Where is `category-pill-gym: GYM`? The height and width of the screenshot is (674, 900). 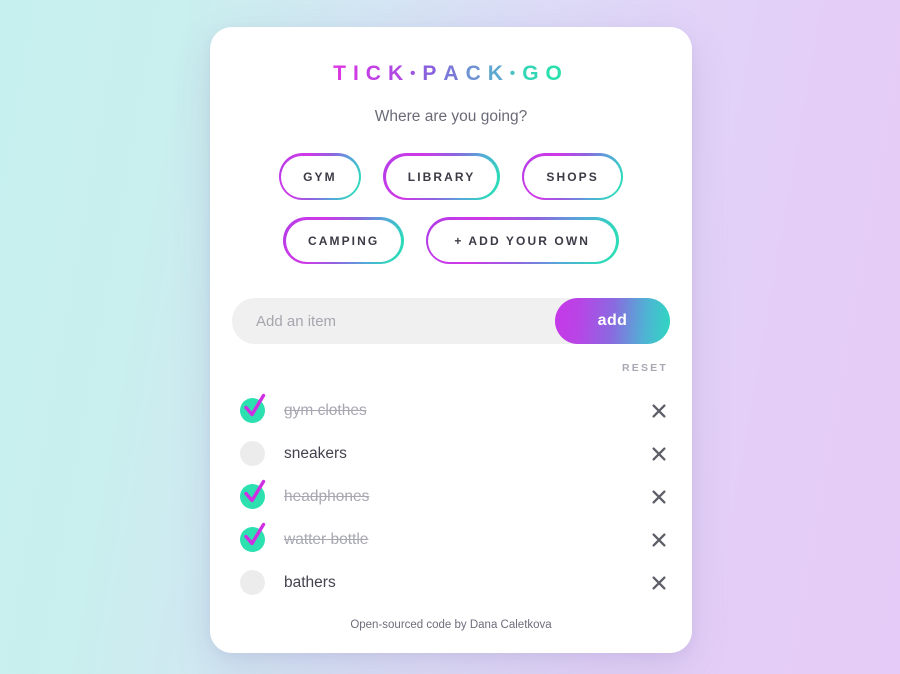
category-pill-gym: GYM is located at coordinates (320, 176).